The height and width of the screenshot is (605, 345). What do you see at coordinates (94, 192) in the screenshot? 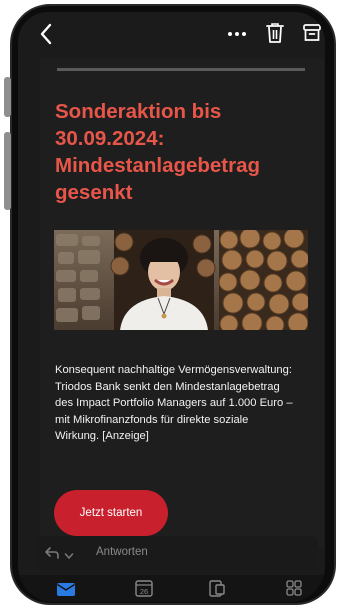
I see `headline-line: gesenkt` at bounding box center [94, 192].